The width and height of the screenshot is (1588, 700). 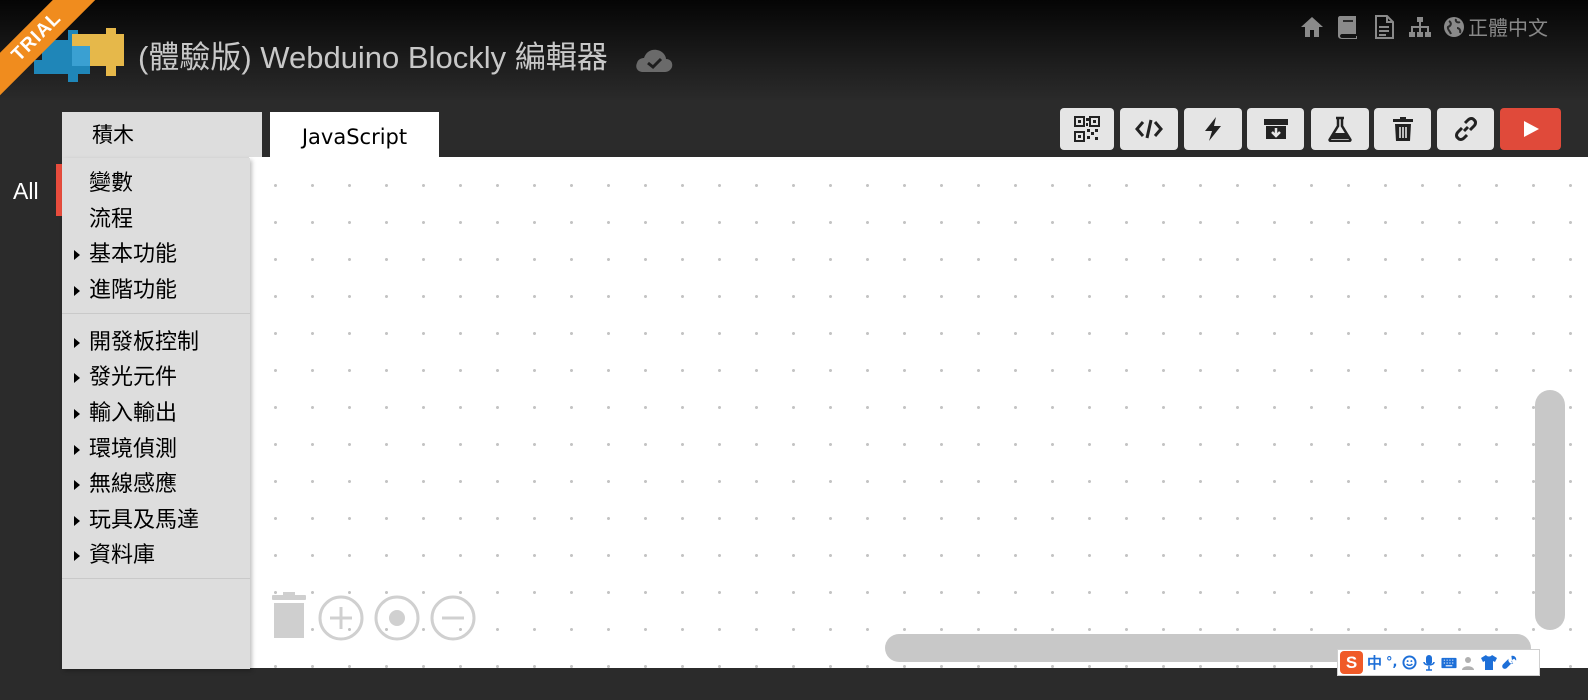 What do you see at coordinates (1384, 27) in the screenshot?
I see `document-icon` at bounding box center [1384, 27].